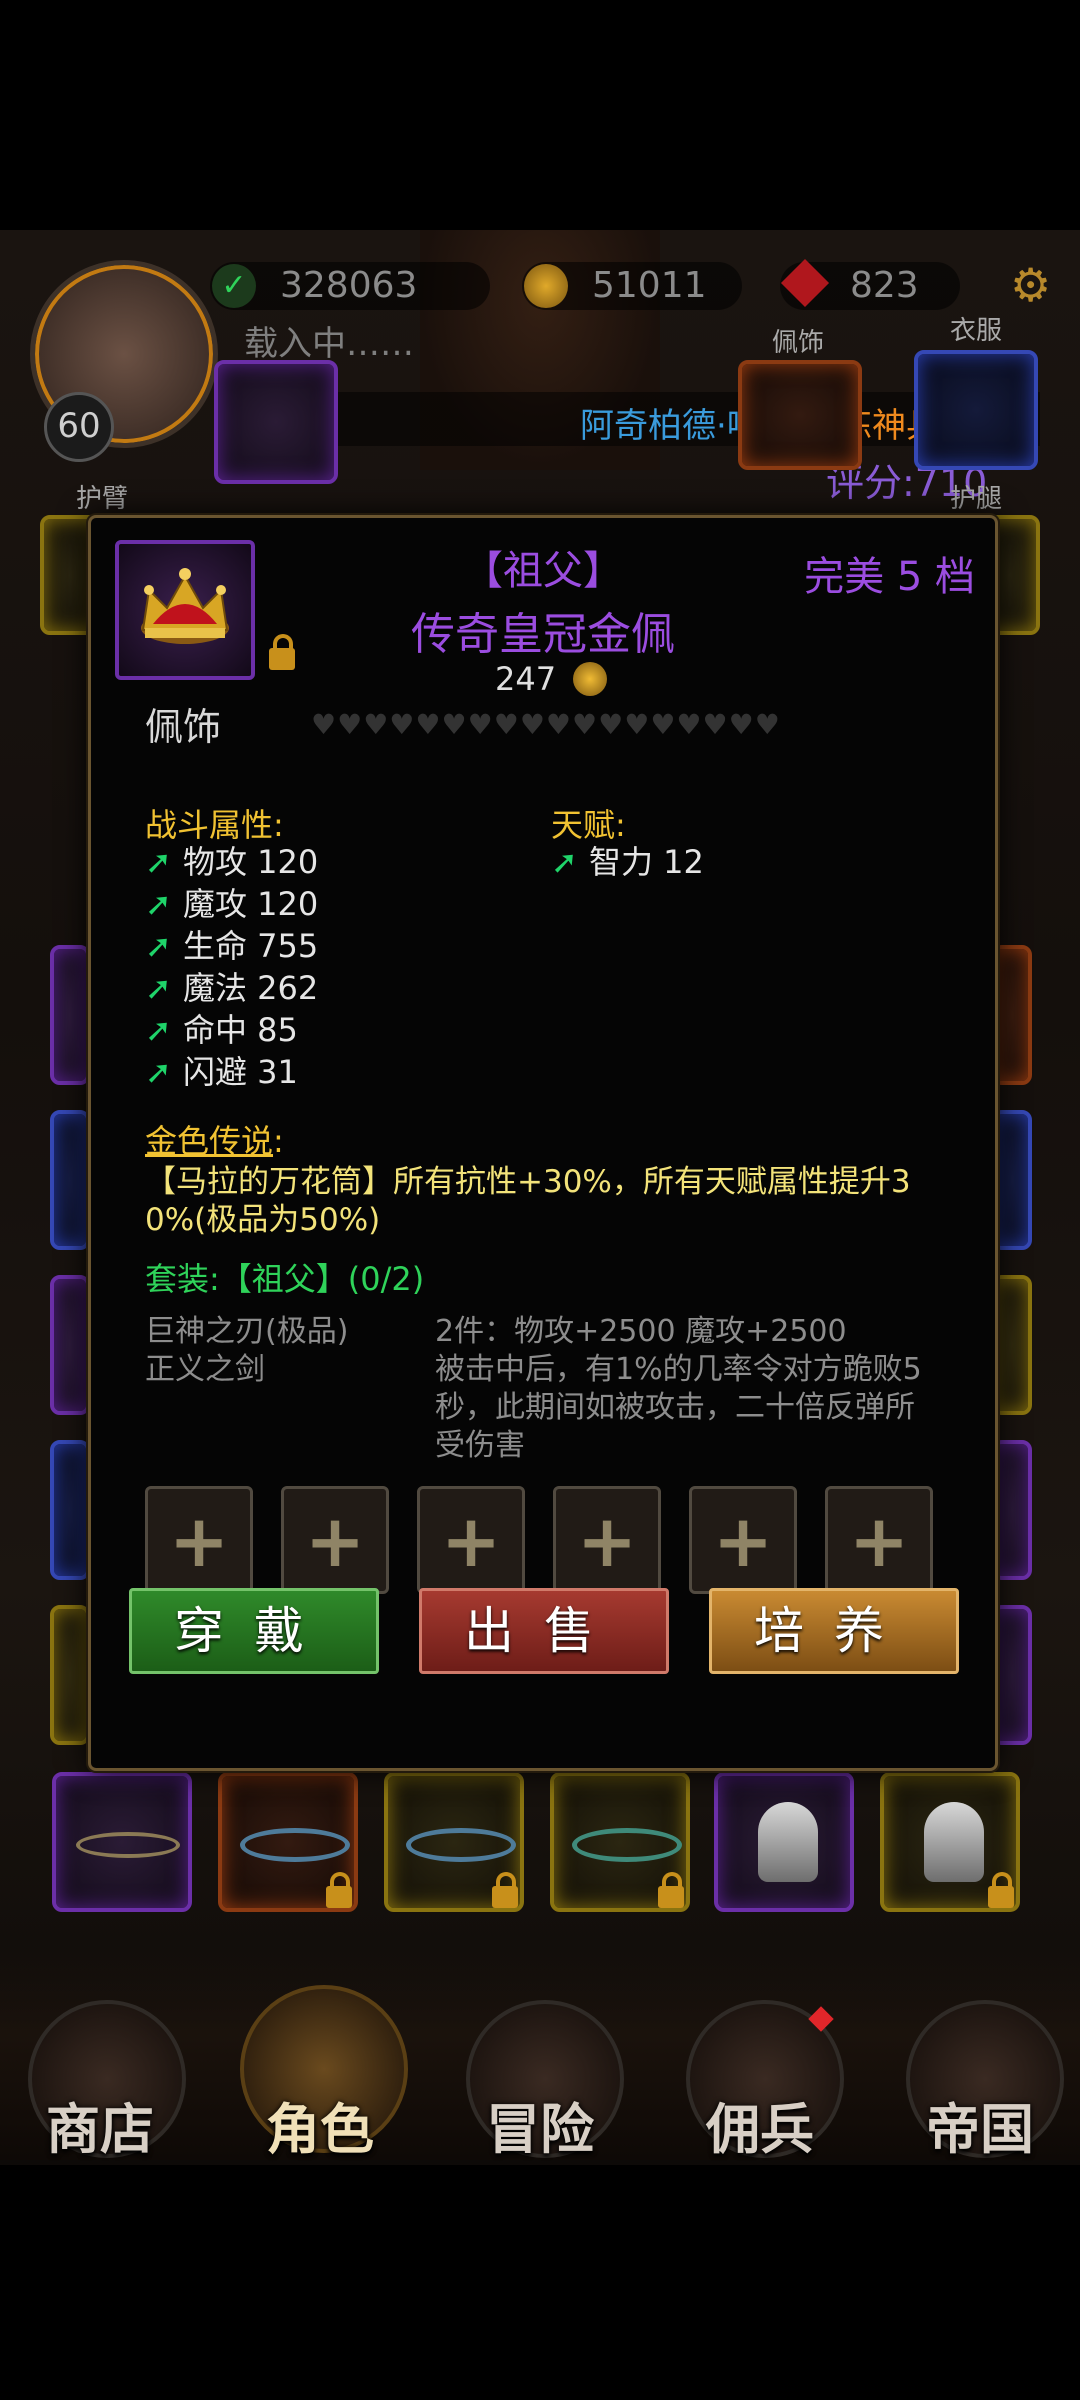  What do you see at coordinates (884, 285) in the screenshot?
I see `gem-value: 823` at bounding box center [884, 285].